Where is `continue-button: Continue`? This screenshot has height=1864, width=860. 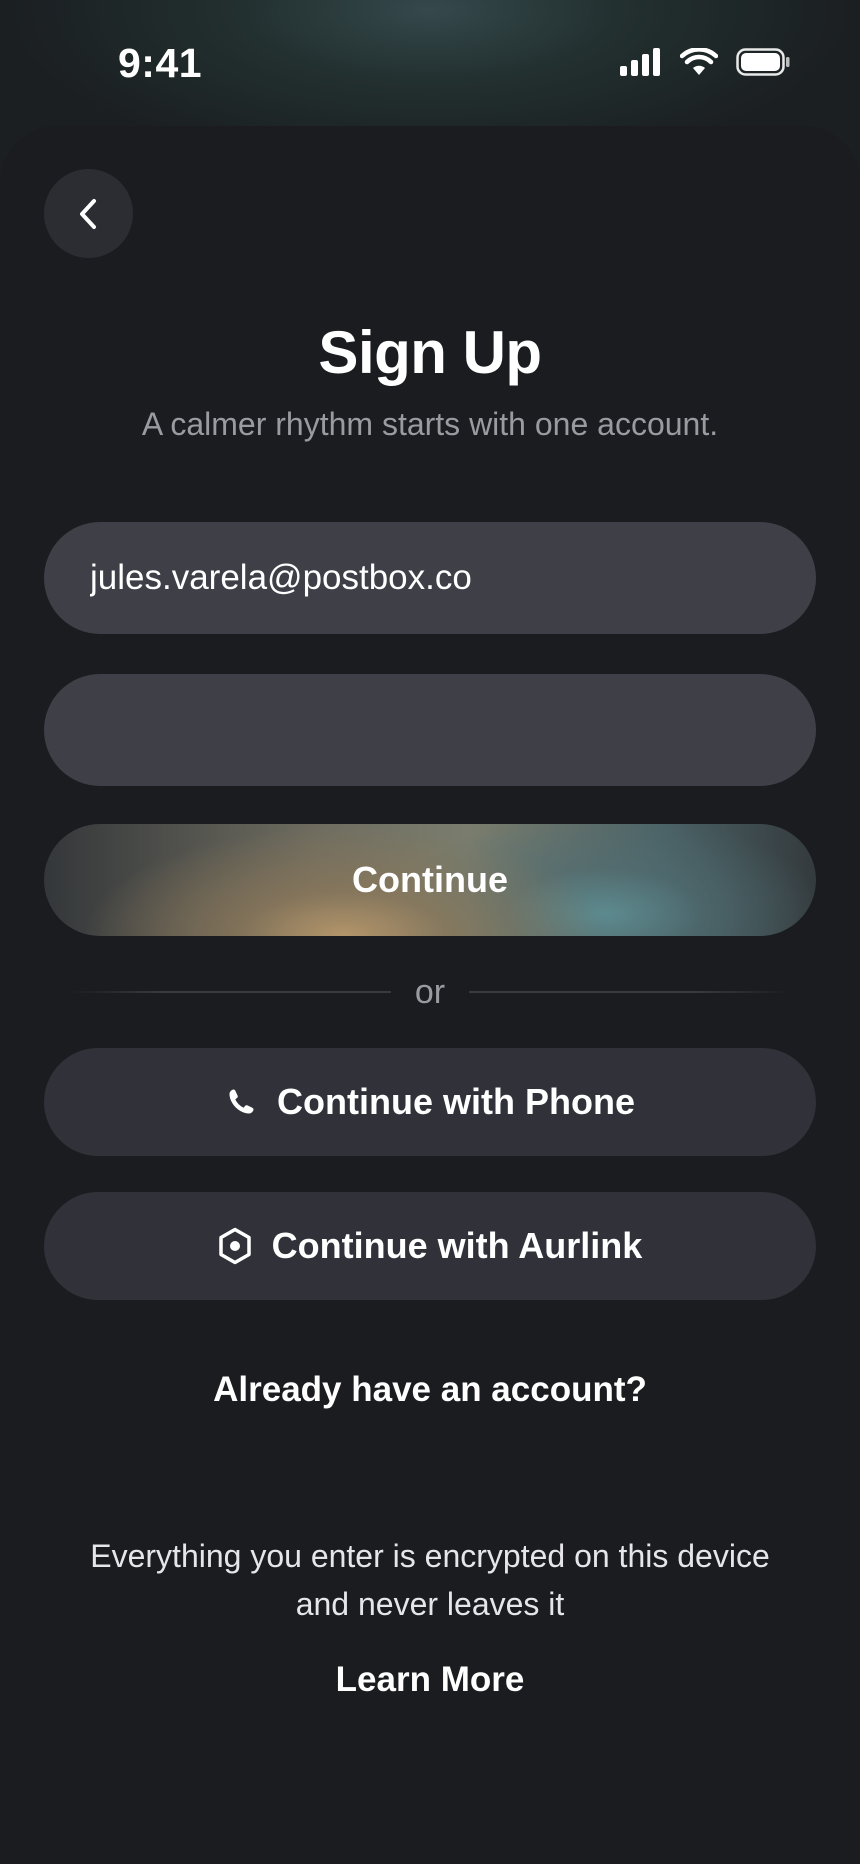 continue-button: Continue is located at coordinates (430, 880).